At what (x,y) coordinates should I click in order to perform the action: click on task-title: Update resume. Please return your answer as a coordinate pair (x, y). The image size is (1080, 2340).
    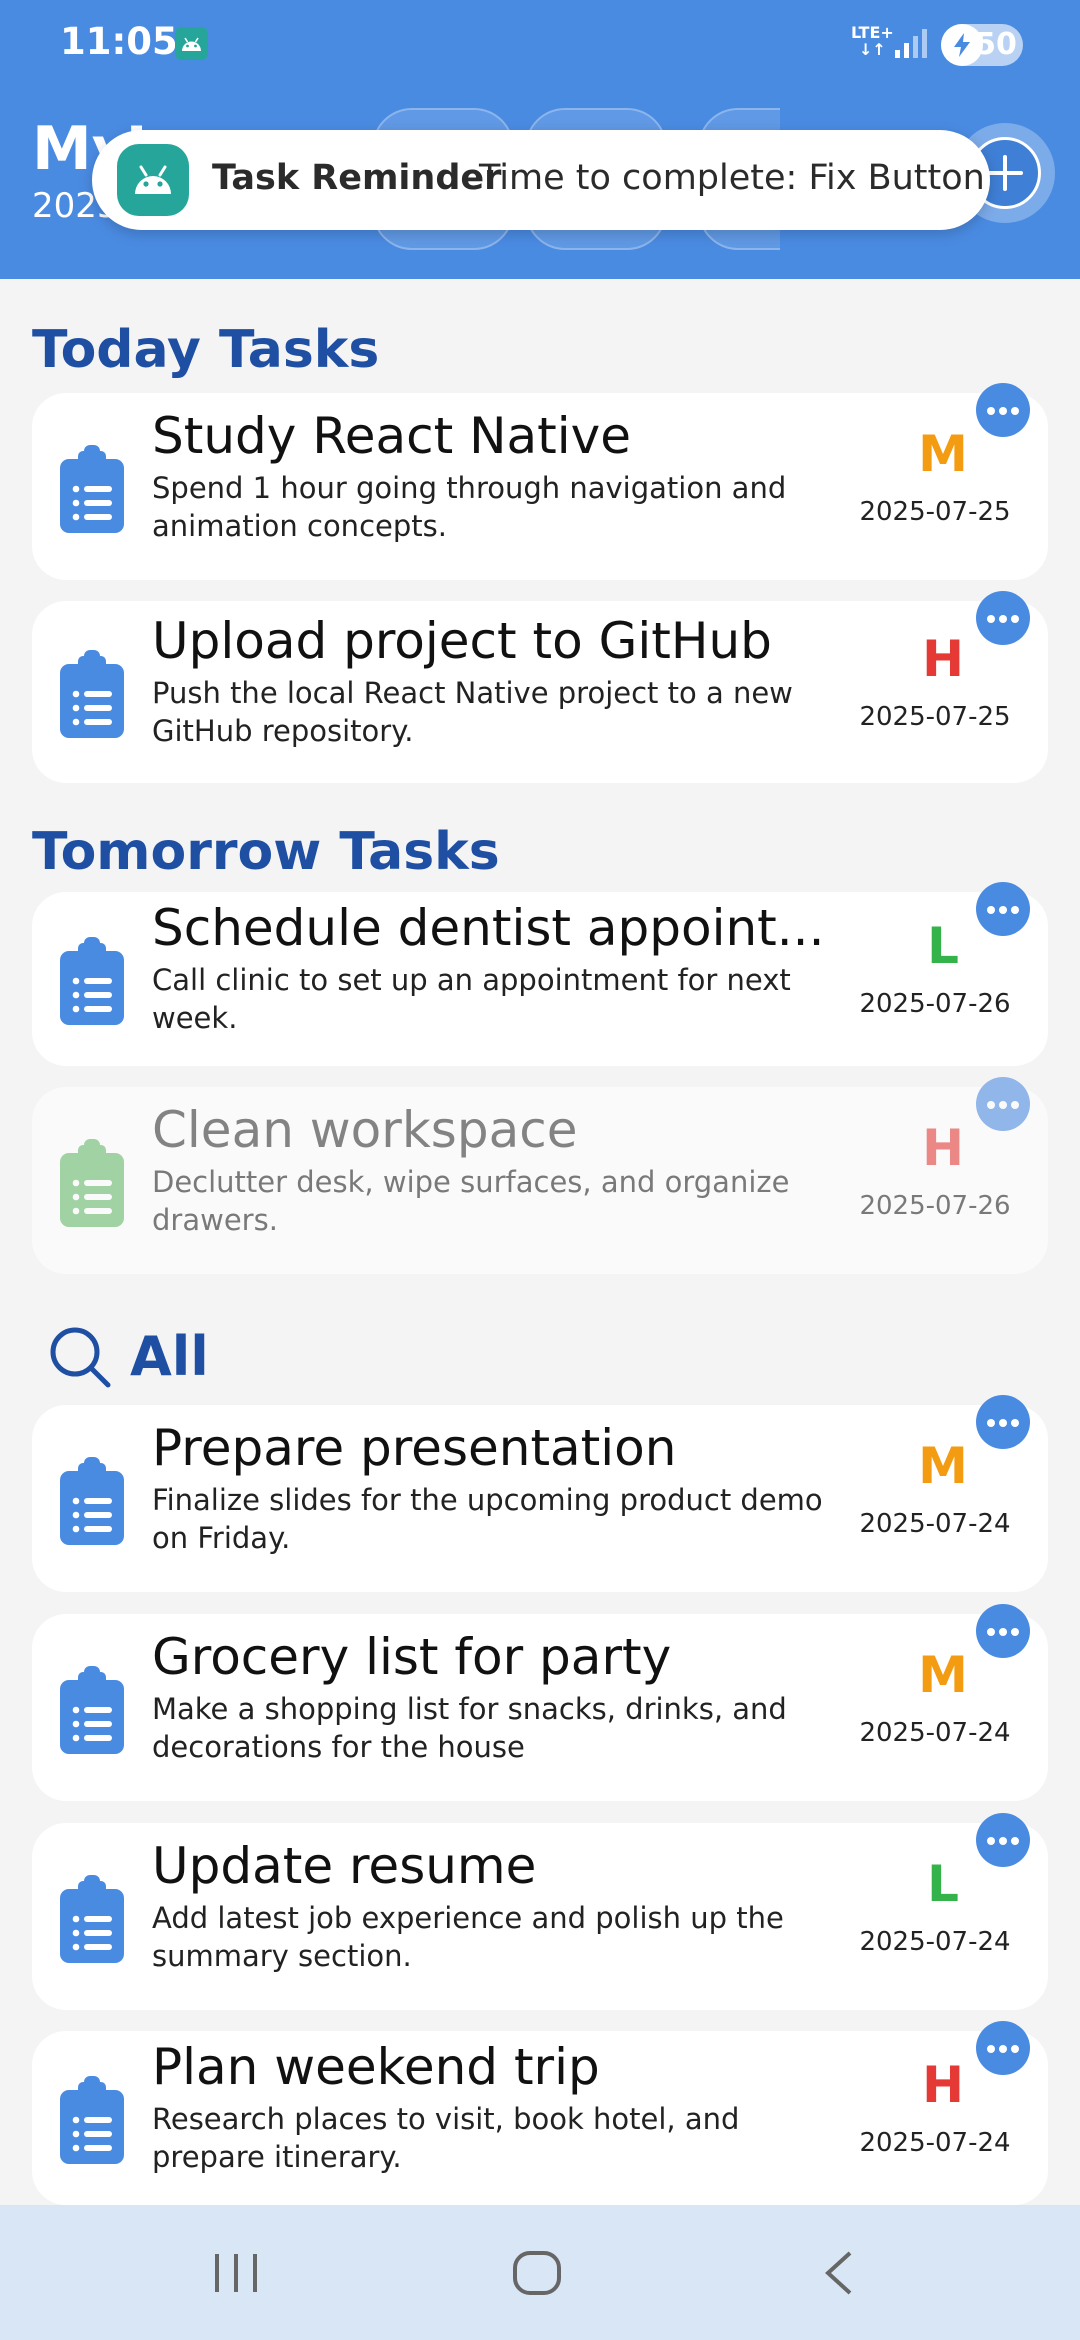
    Looking at the image, I should click on (344, 1866).